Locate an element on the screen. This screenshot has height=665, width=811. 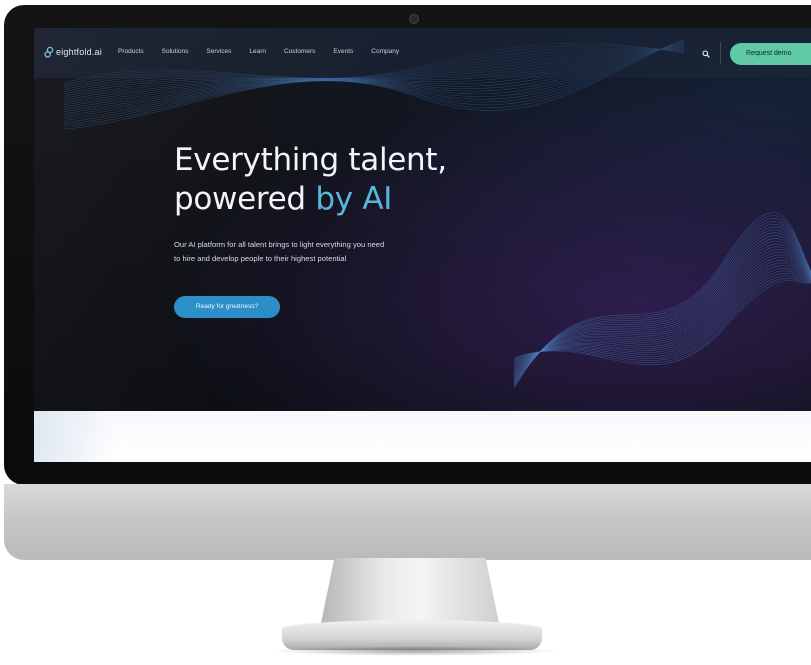
monitor-stand-neck is located at coordinates (410, 593).